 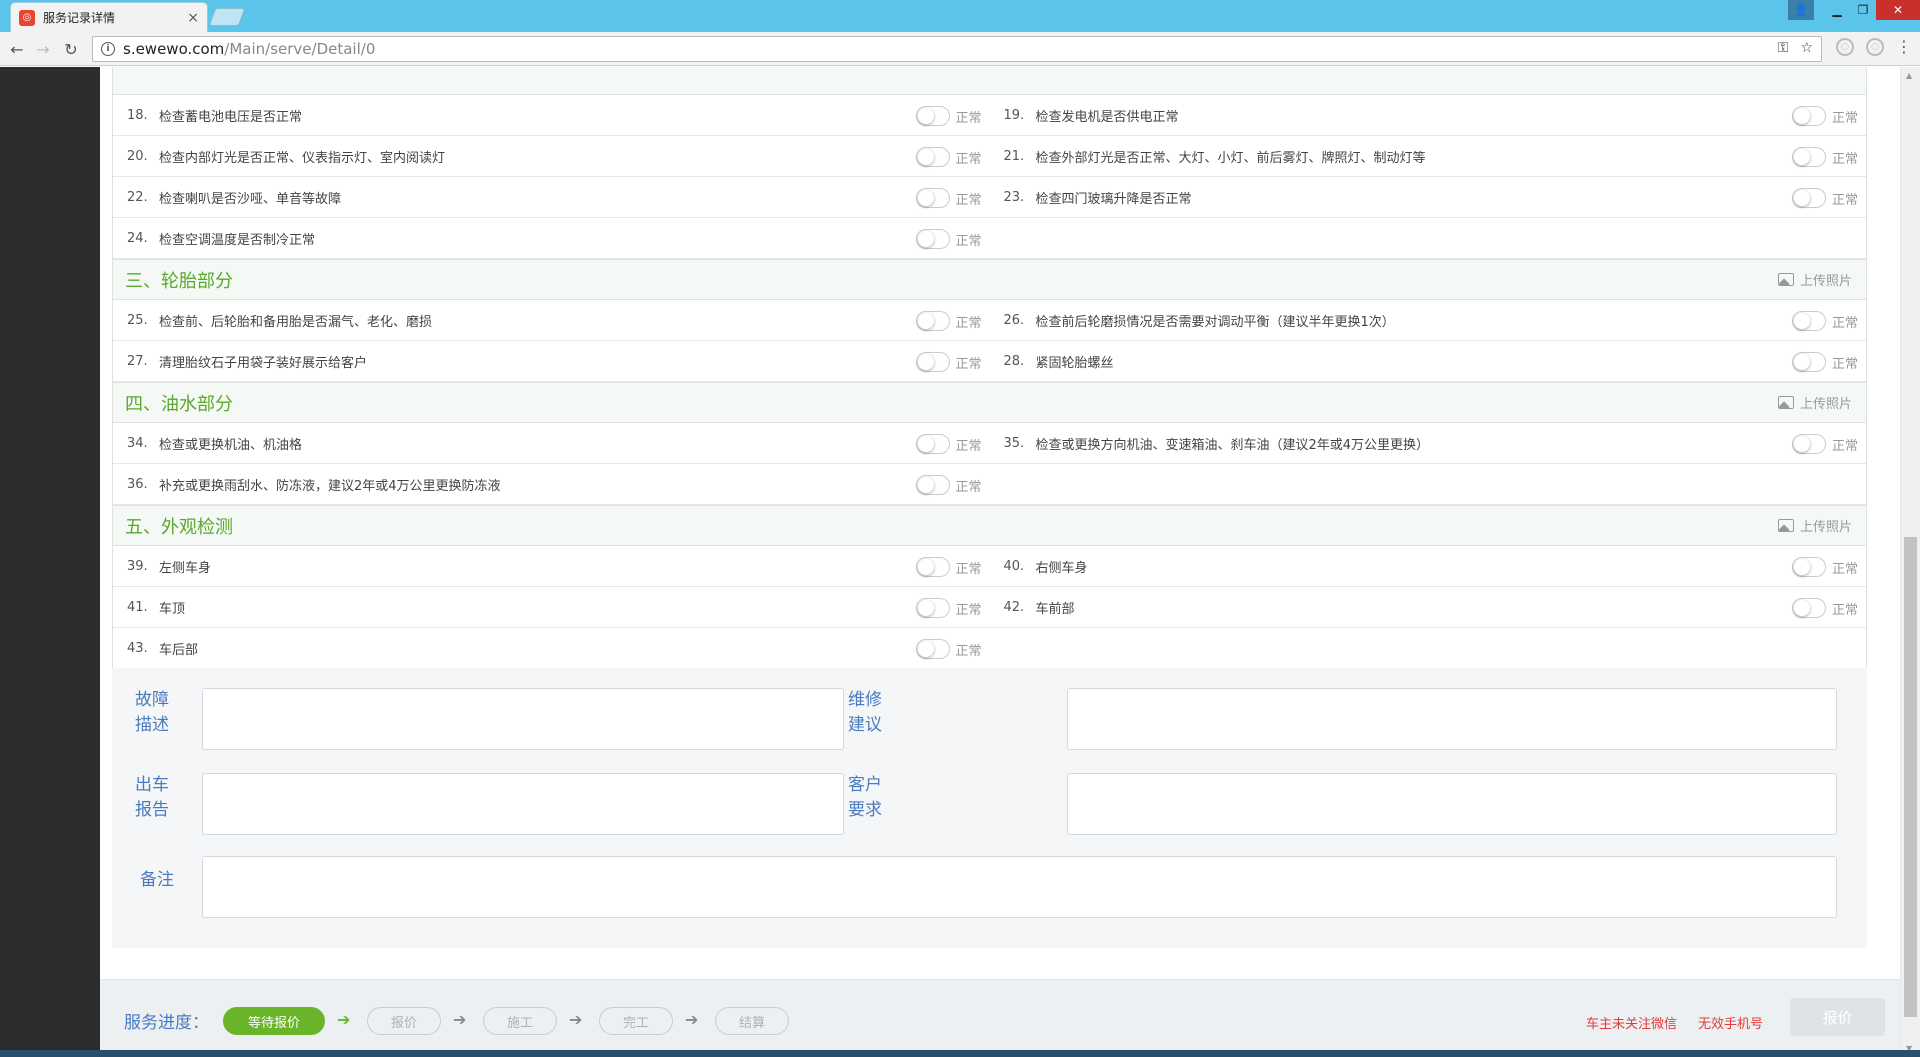 What do you see at coordinates (1014, 197) in the screenshot?
I see `item-number: 23.` at bounding box center [1014, 197].